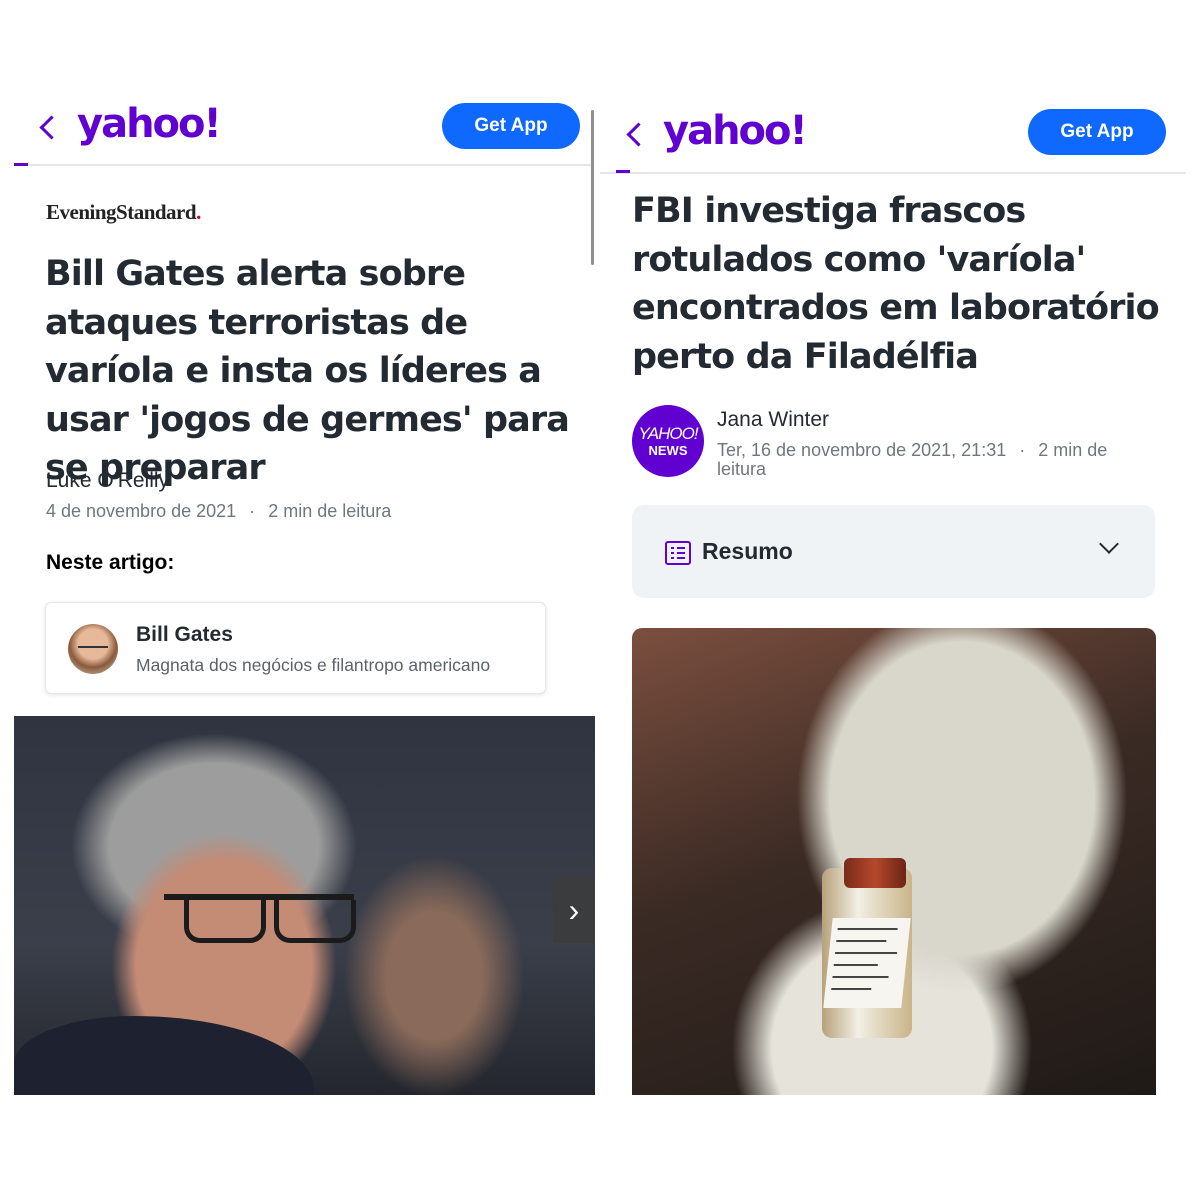  I want to click on publisher-logo: EveningStandard., so click(123, 212).